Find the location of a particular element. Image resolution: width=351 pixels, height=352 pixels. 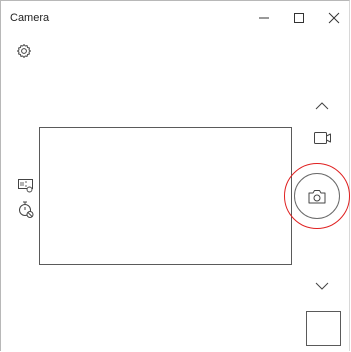

gallery-thumbnail is located at coordinates (323, 328).